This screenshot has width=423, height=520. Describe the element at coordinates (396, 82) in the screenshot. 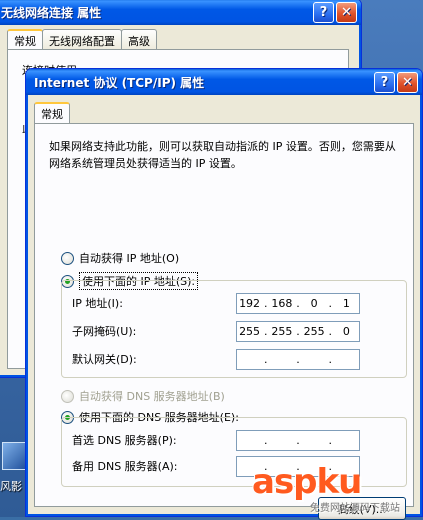

I see `dialog-controls: ? ✕` at that location.